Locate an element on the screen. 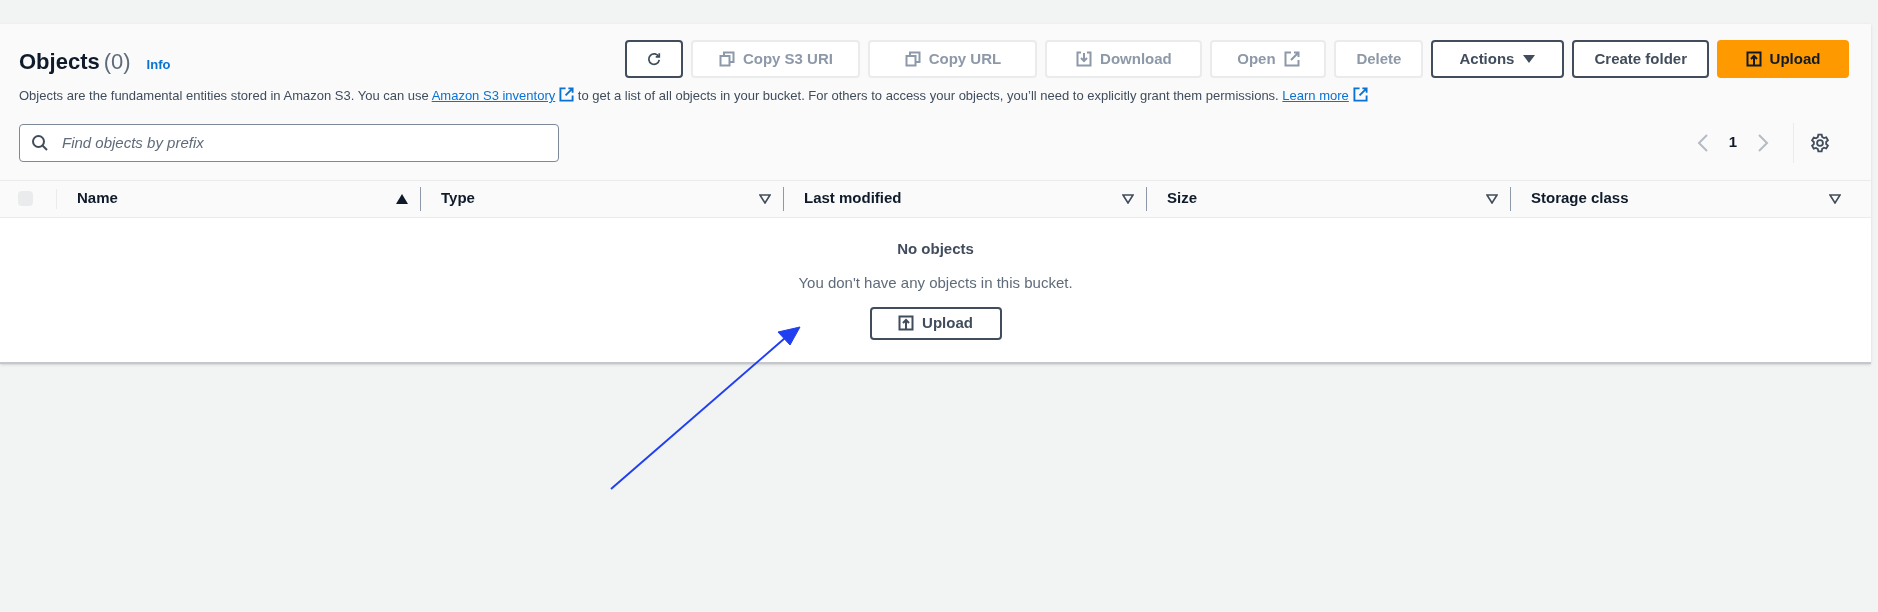  upload-button: Upload is located at coordinates (935, 323).